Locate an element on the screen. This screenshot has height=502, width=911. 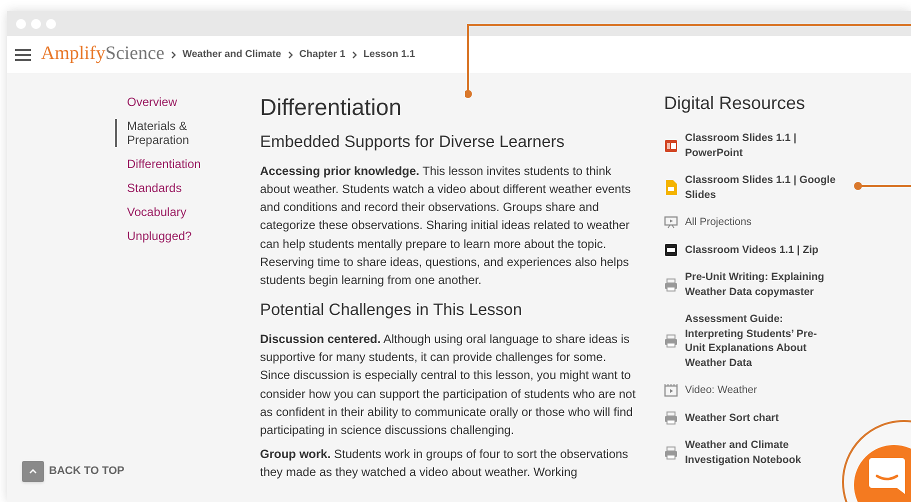
section-nav-link: Standards is located at coordinates (177, 188).